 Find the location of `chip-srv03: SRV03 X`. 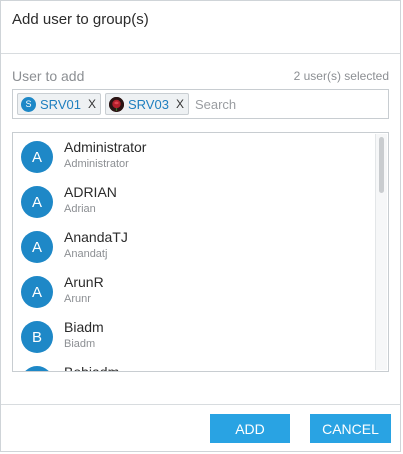

chip-srv03: SRV03 X is located at coordinates (146, 104).